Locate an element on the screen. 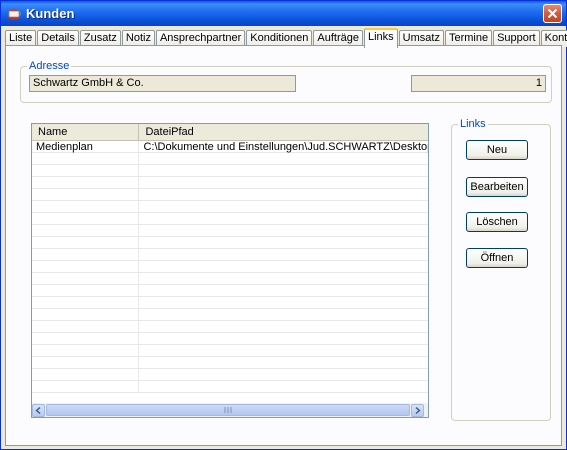  horizontal-scrollbar is located at coordinates (230, 410).